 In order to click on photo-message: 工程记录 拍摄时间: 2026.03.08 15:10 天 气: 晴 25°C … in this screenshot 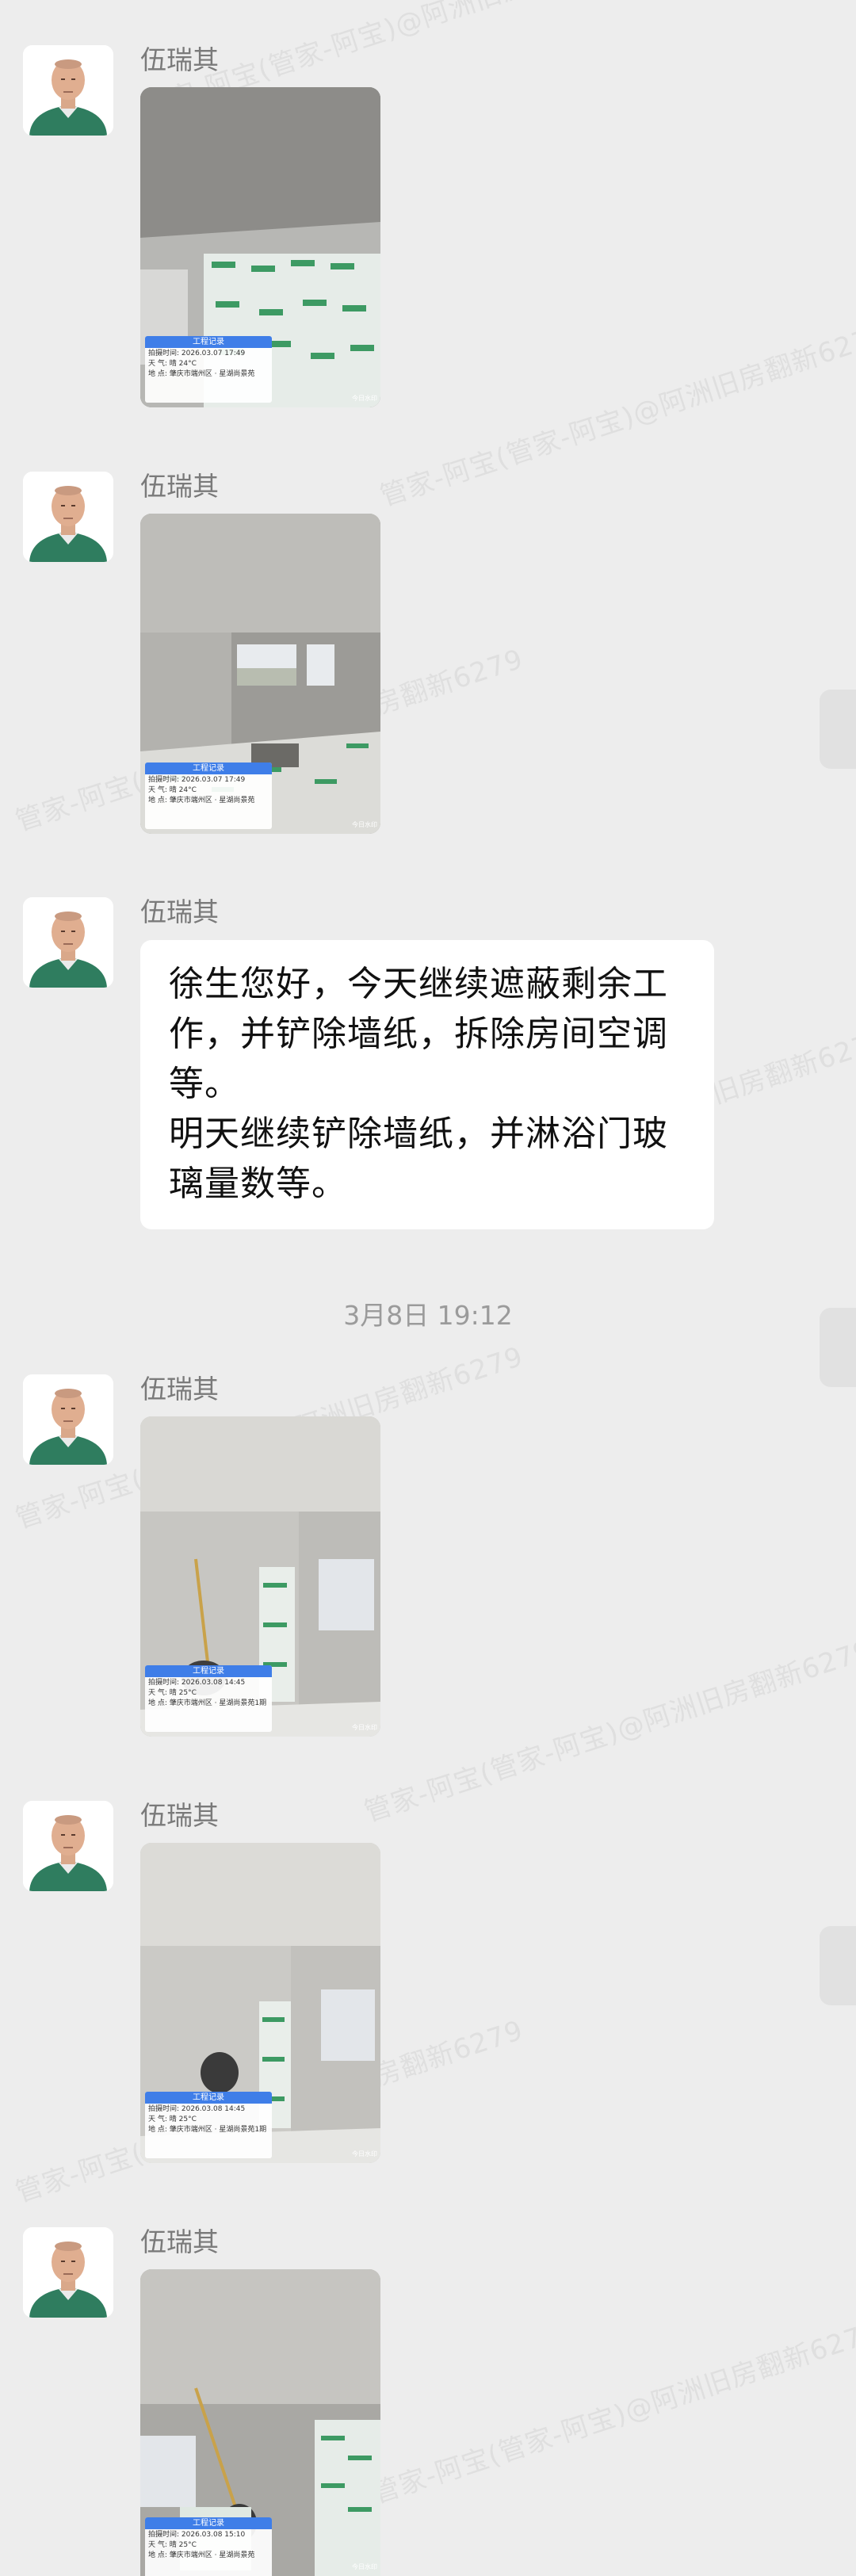, I will do `click(260, 2422)`.